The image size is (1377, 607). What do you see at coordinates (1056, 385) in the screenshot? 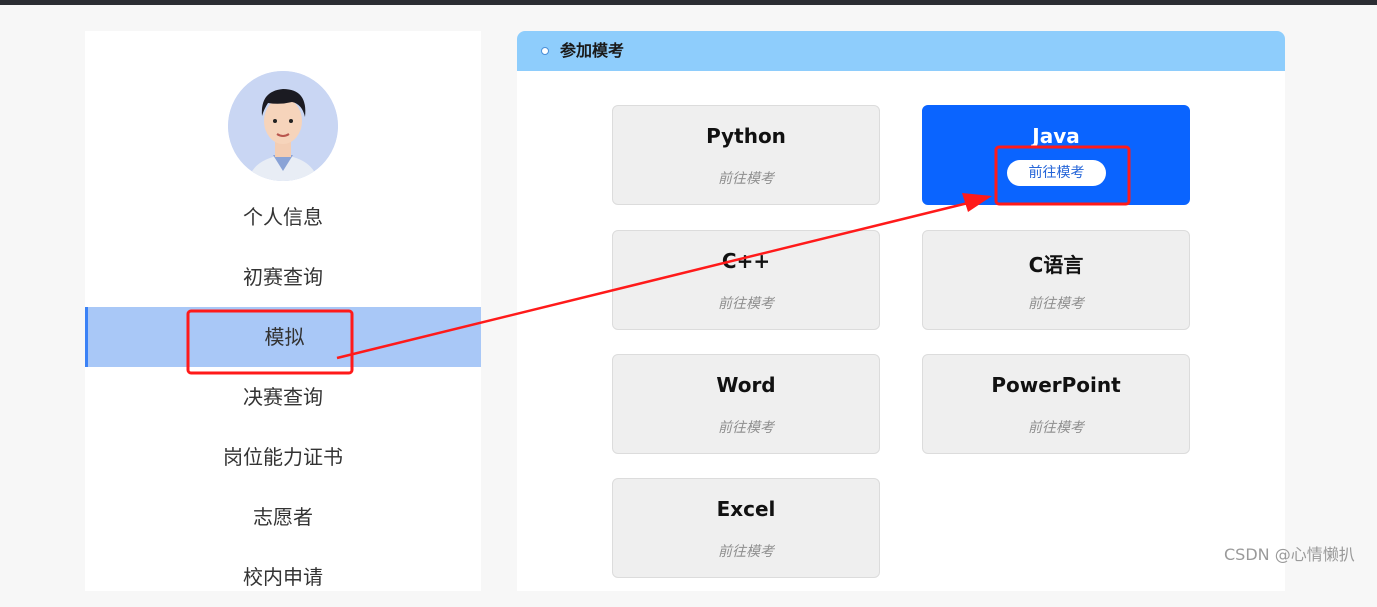
I see `card-title: PowerPoint` at bounding box center [1056, 385].